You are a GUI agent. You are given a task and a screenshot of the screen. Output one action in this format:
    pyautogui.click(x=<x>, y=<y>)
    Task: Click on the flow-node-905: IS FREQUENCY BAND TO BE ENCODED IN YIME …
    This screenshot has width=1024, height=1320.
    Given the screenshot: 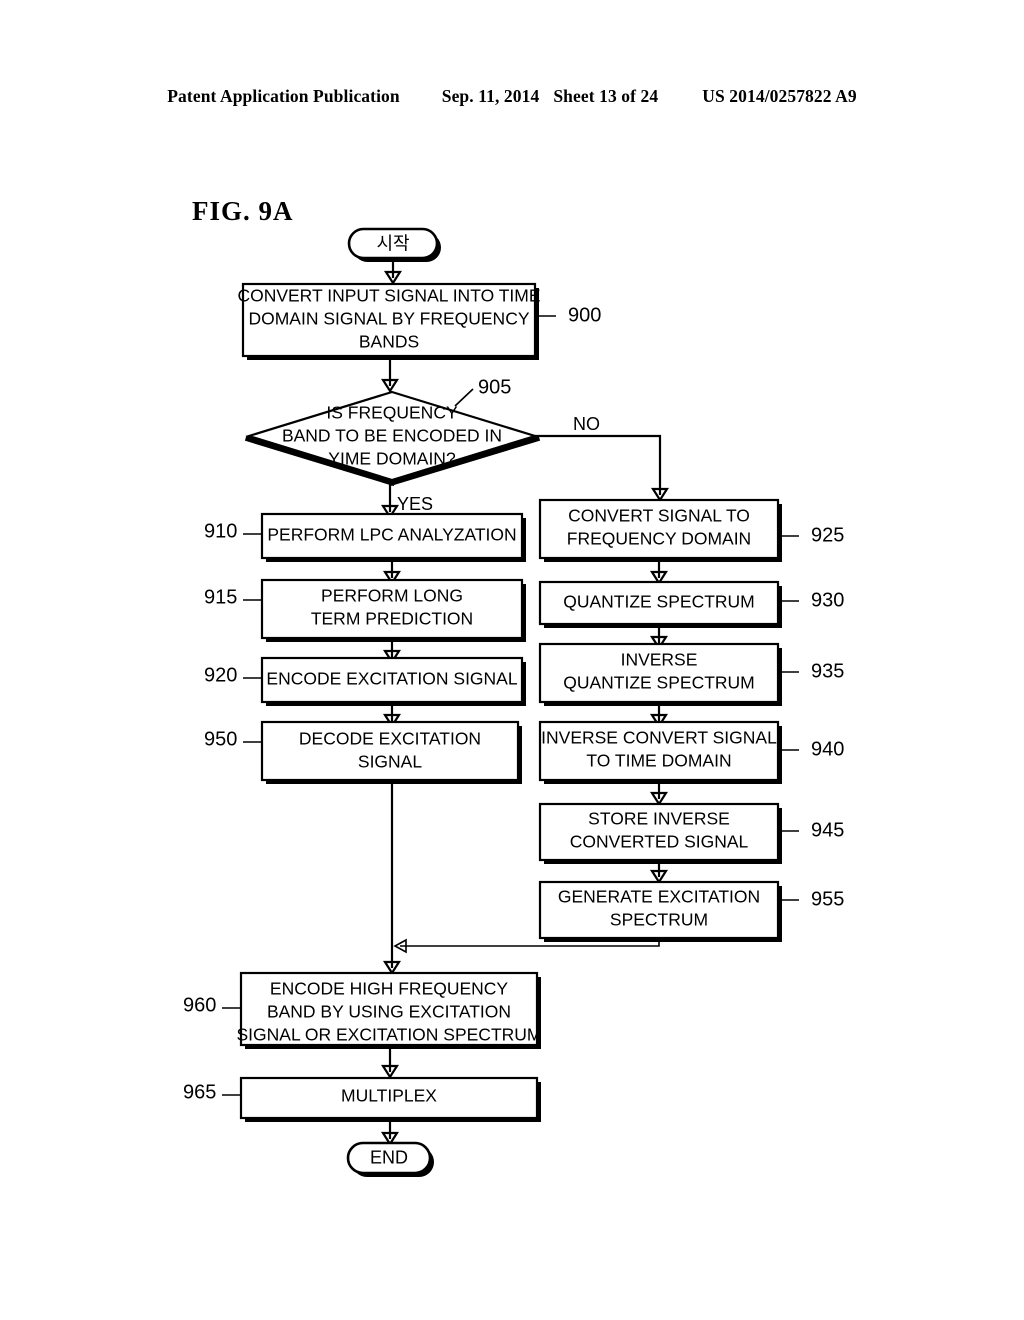 What is the action you would take?
    pyautogui.click(x=392, y=438)
    